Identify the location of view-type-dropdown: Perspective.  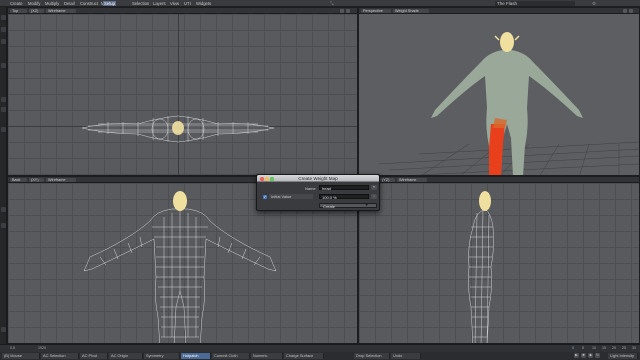
(376, 11).